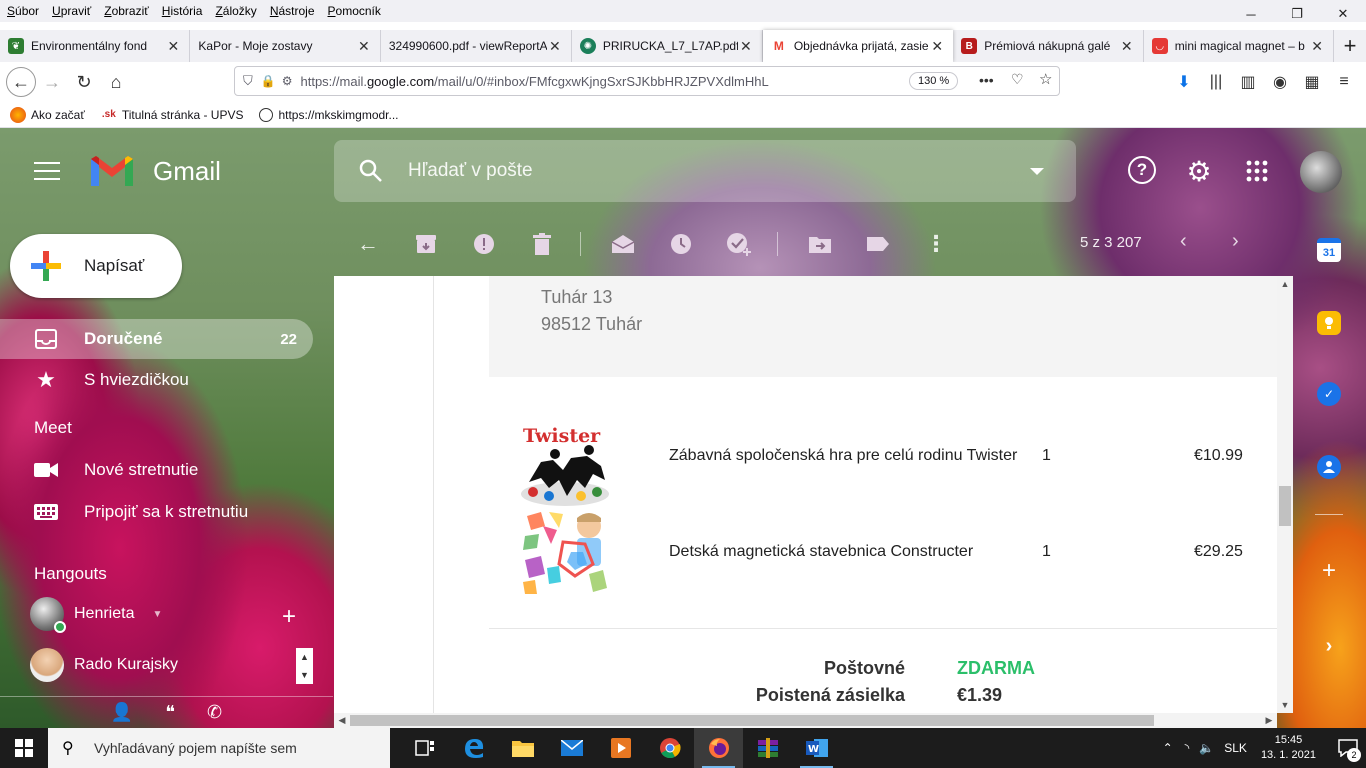  What do you see at coordinates (304, 666) in the screenshot?
I see `hangouts-scrollbar: ▲ ▼` at bounding box center [304, 666].